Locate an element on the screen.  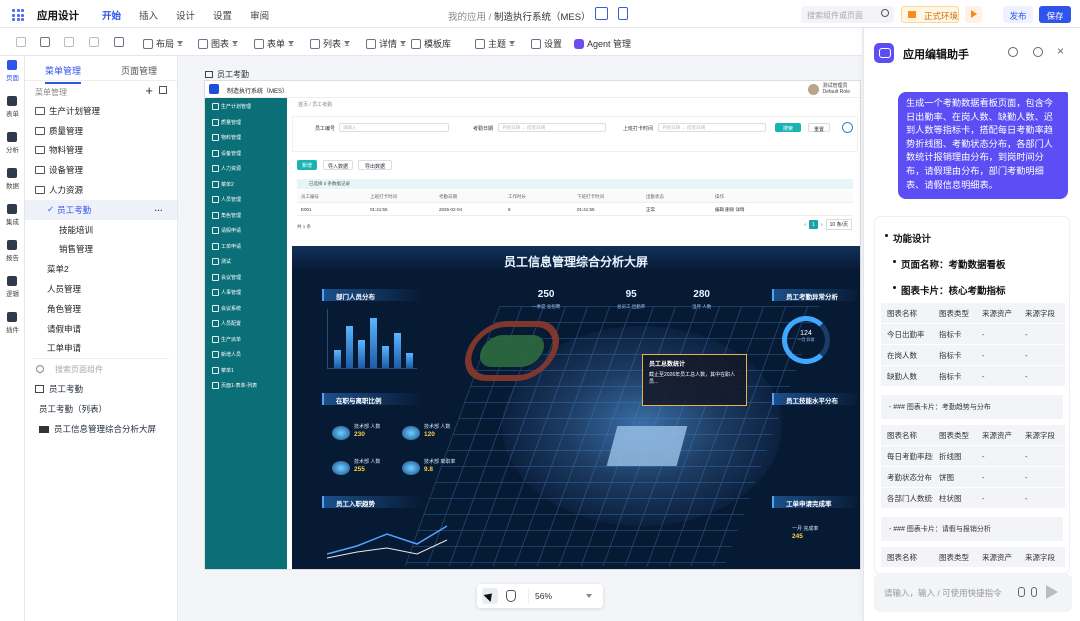
send-icon is located at coordinates (1052, 592).